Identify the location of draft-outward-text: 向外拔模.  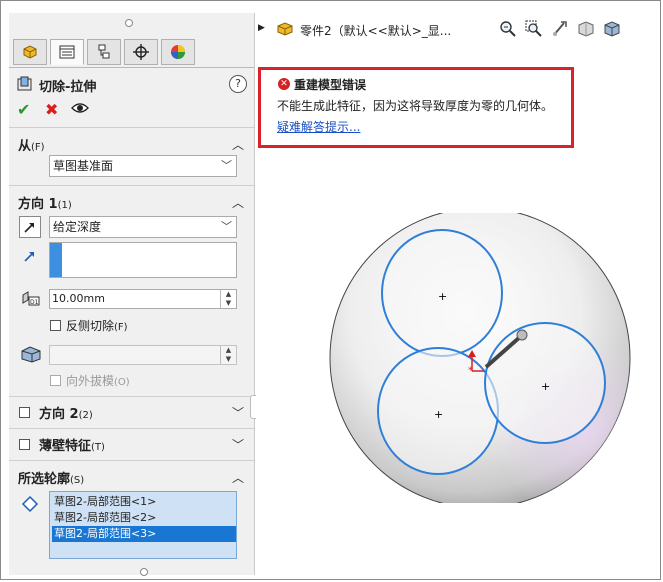
(90, 381).